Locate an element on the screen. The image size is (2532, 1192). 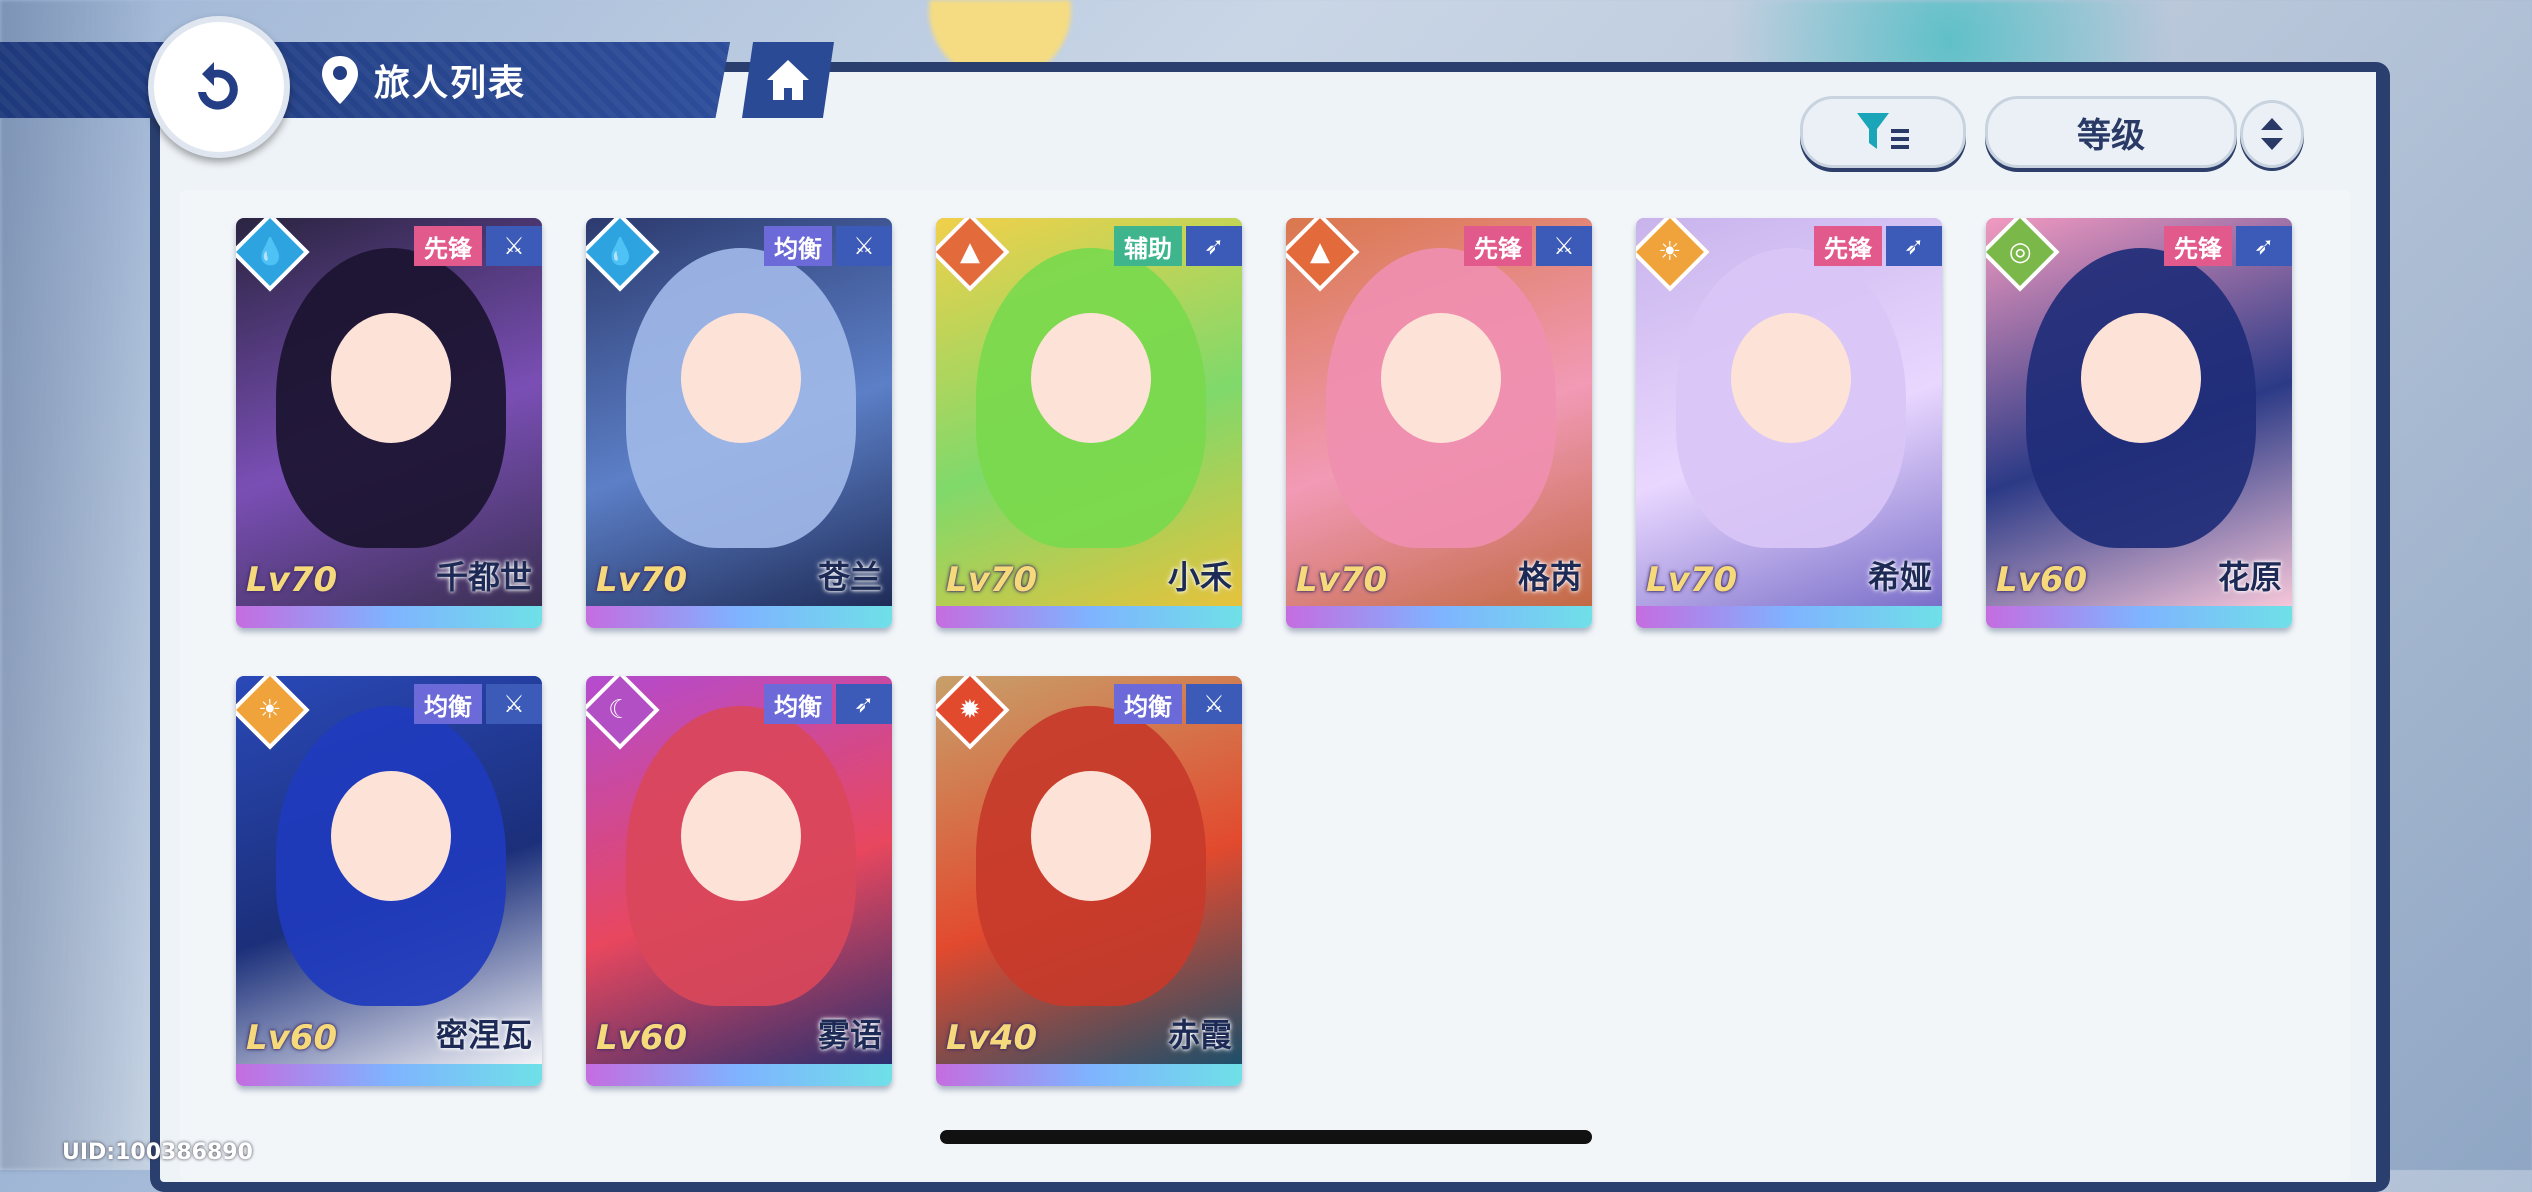
character-name: 苍兰 is located at coordinates (849, 577).